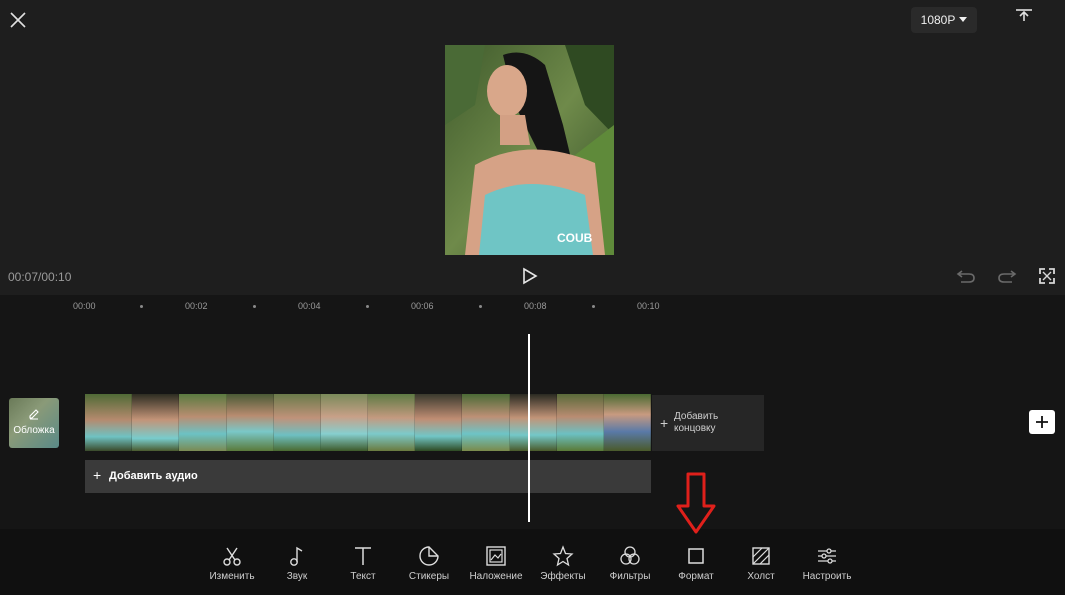 The width and height of the screenshot is (1065, 595). What do you see at coordinates (535, 306) in the screenshot?
I see `ruler-tick: 00:08` at bounding box center [535, 306].